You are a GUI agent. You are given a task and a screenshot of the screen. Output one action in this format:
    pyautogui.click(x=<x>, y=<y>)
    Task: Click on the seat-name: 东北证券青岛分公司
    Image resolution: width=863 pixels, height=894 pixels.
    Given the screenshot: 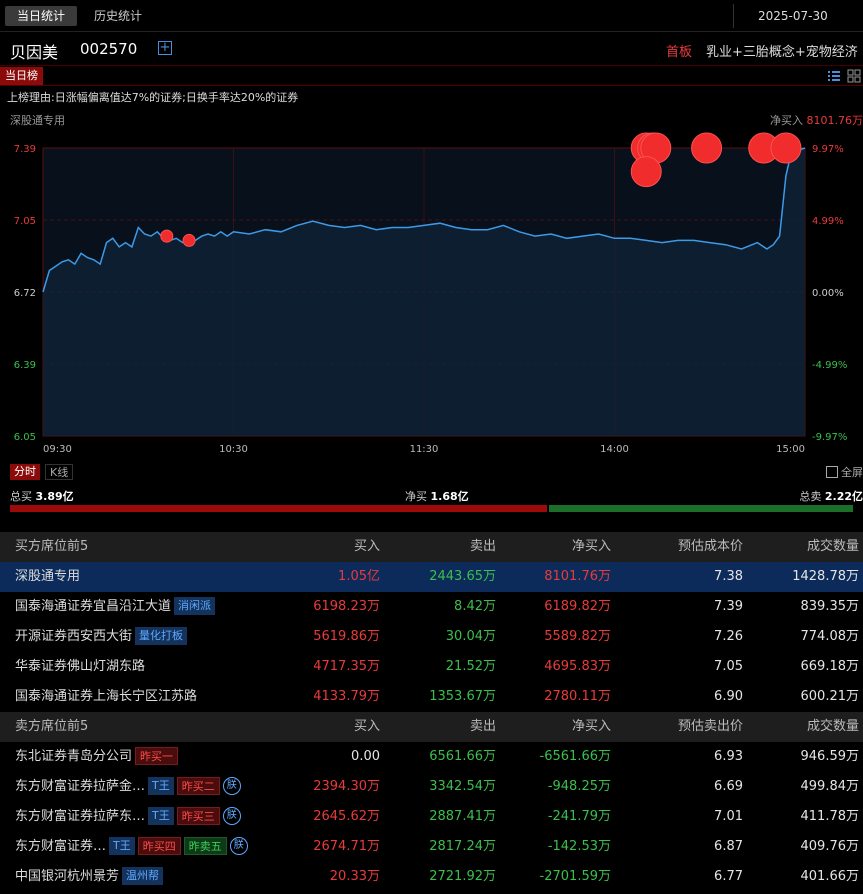 What is the action you would take?
    pyautogui.click(x=74, y=756)
    